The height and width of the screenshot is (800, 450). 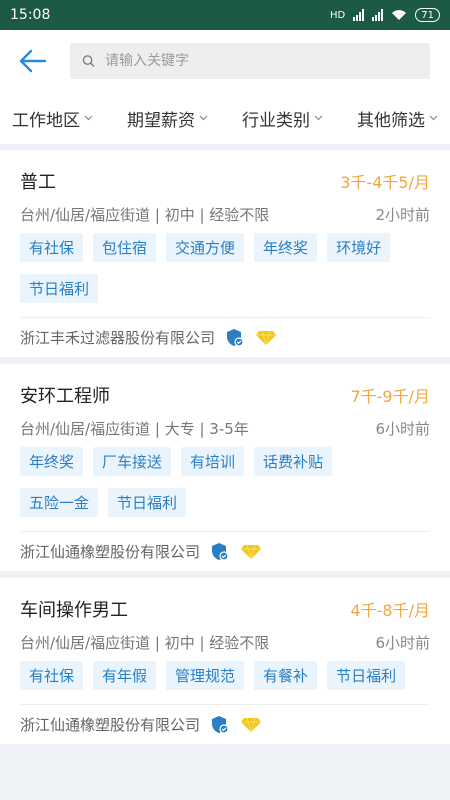 What do you see at coordinates (161, 120) in the screenshot?
I see `filter-label: 期望薪资` at bounding box center [161, 120].